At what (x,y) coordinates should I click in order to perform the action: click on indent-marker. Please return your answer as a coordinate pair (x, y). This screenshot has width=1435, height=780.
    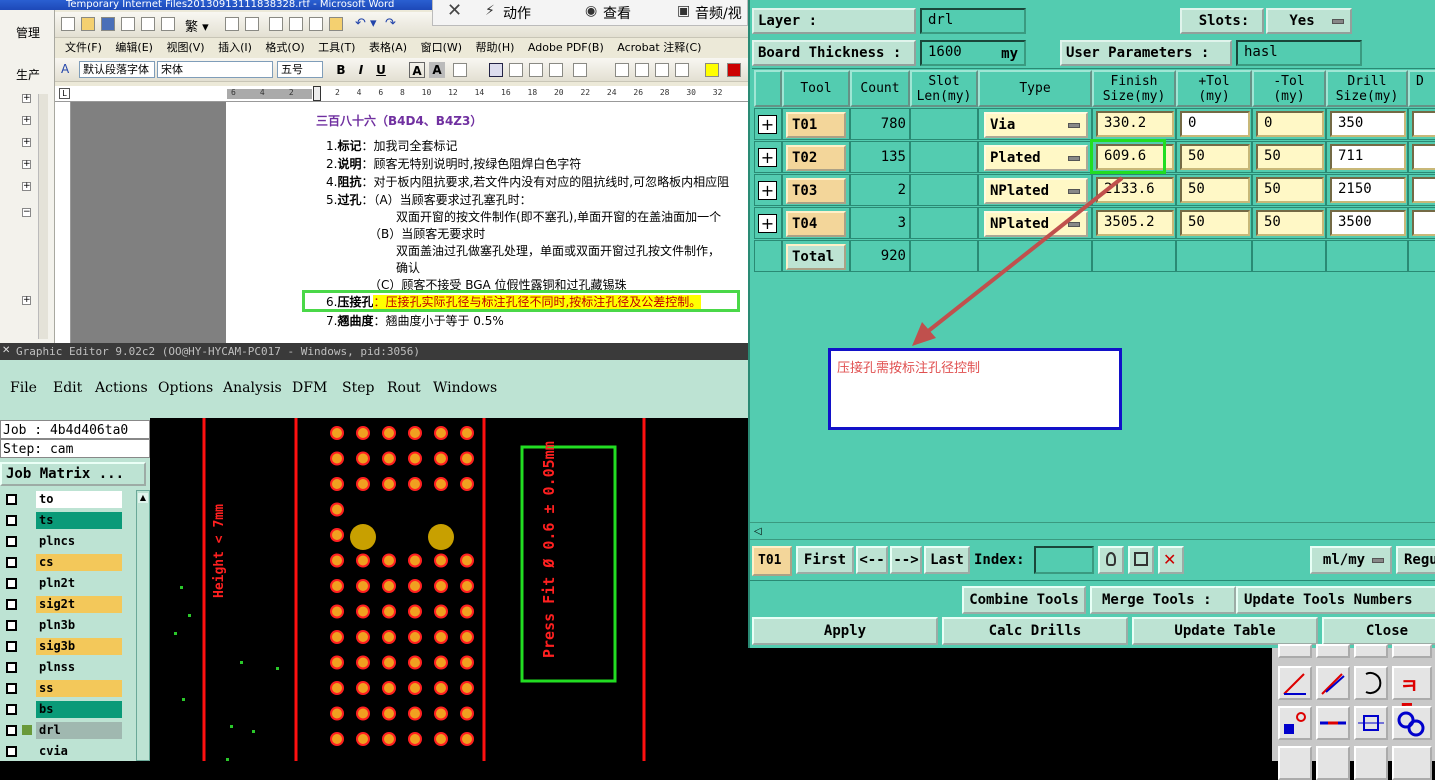
    Looking at the image, I should click on (317, 93).